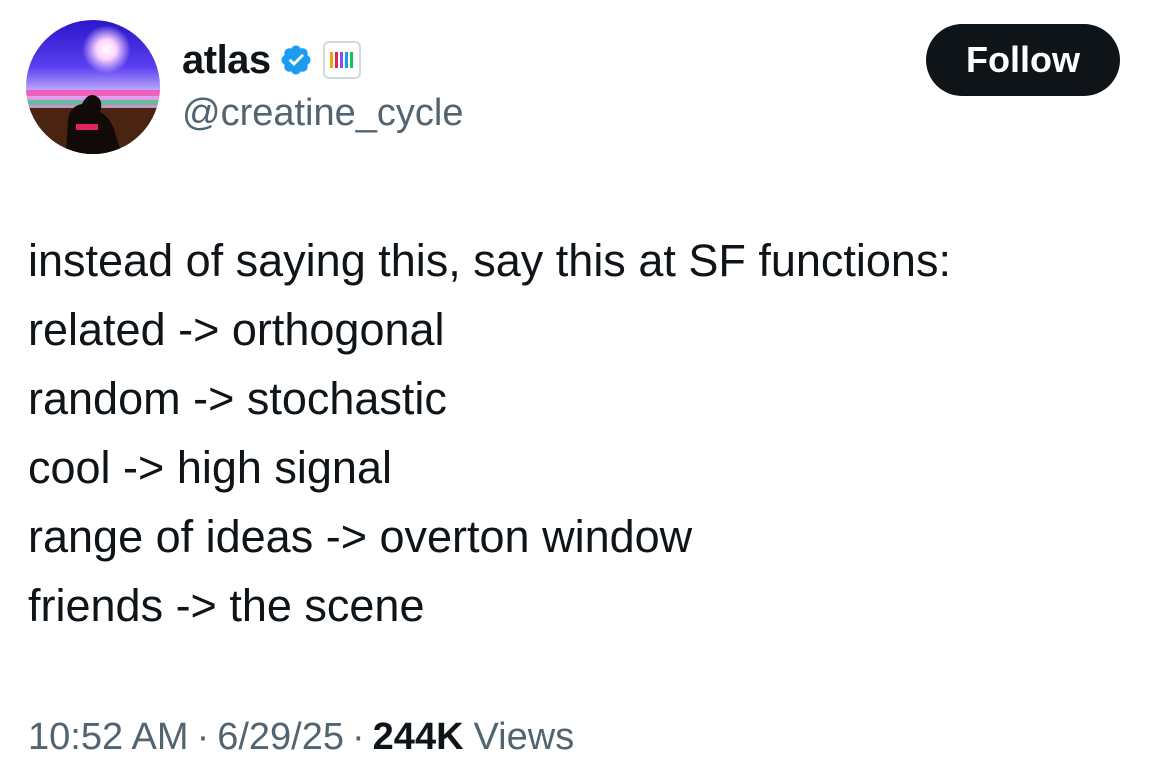 The height and width of the screenshot is (763, 1170). I want to click on name-row: atlas, so click(322, 60).